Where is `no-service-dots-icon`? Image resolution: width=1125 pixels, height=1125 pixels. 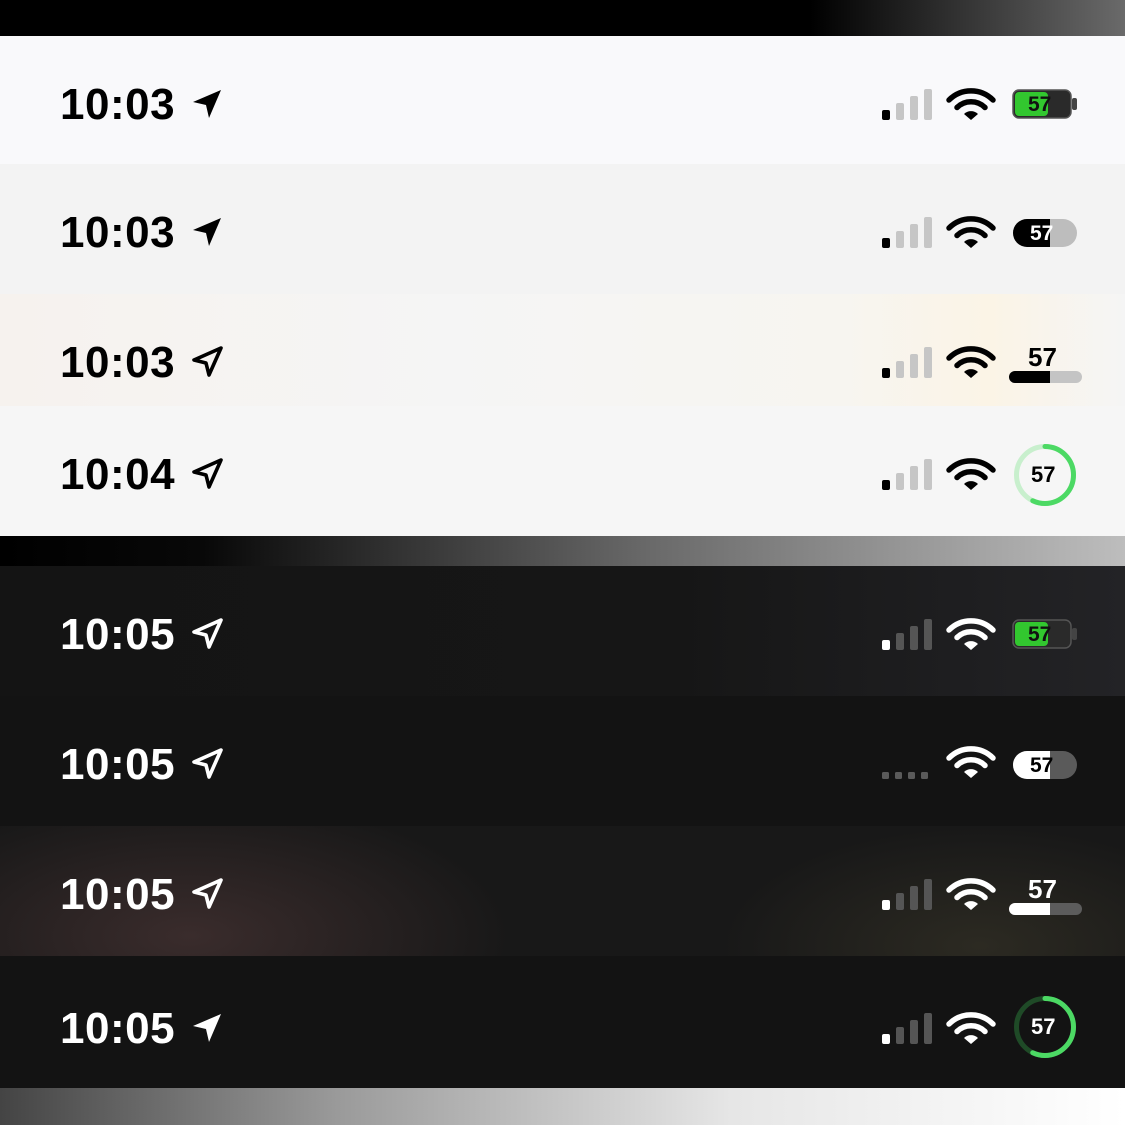
no-service-dots-icon is located at coordinates (905, 775).